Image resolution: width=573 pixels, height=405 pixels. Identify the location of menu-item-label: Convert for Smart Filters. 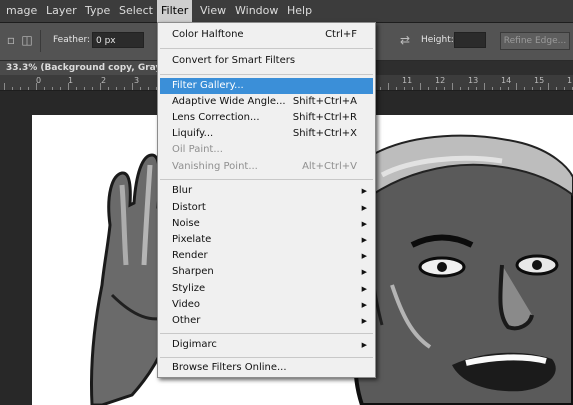
(234, 60).